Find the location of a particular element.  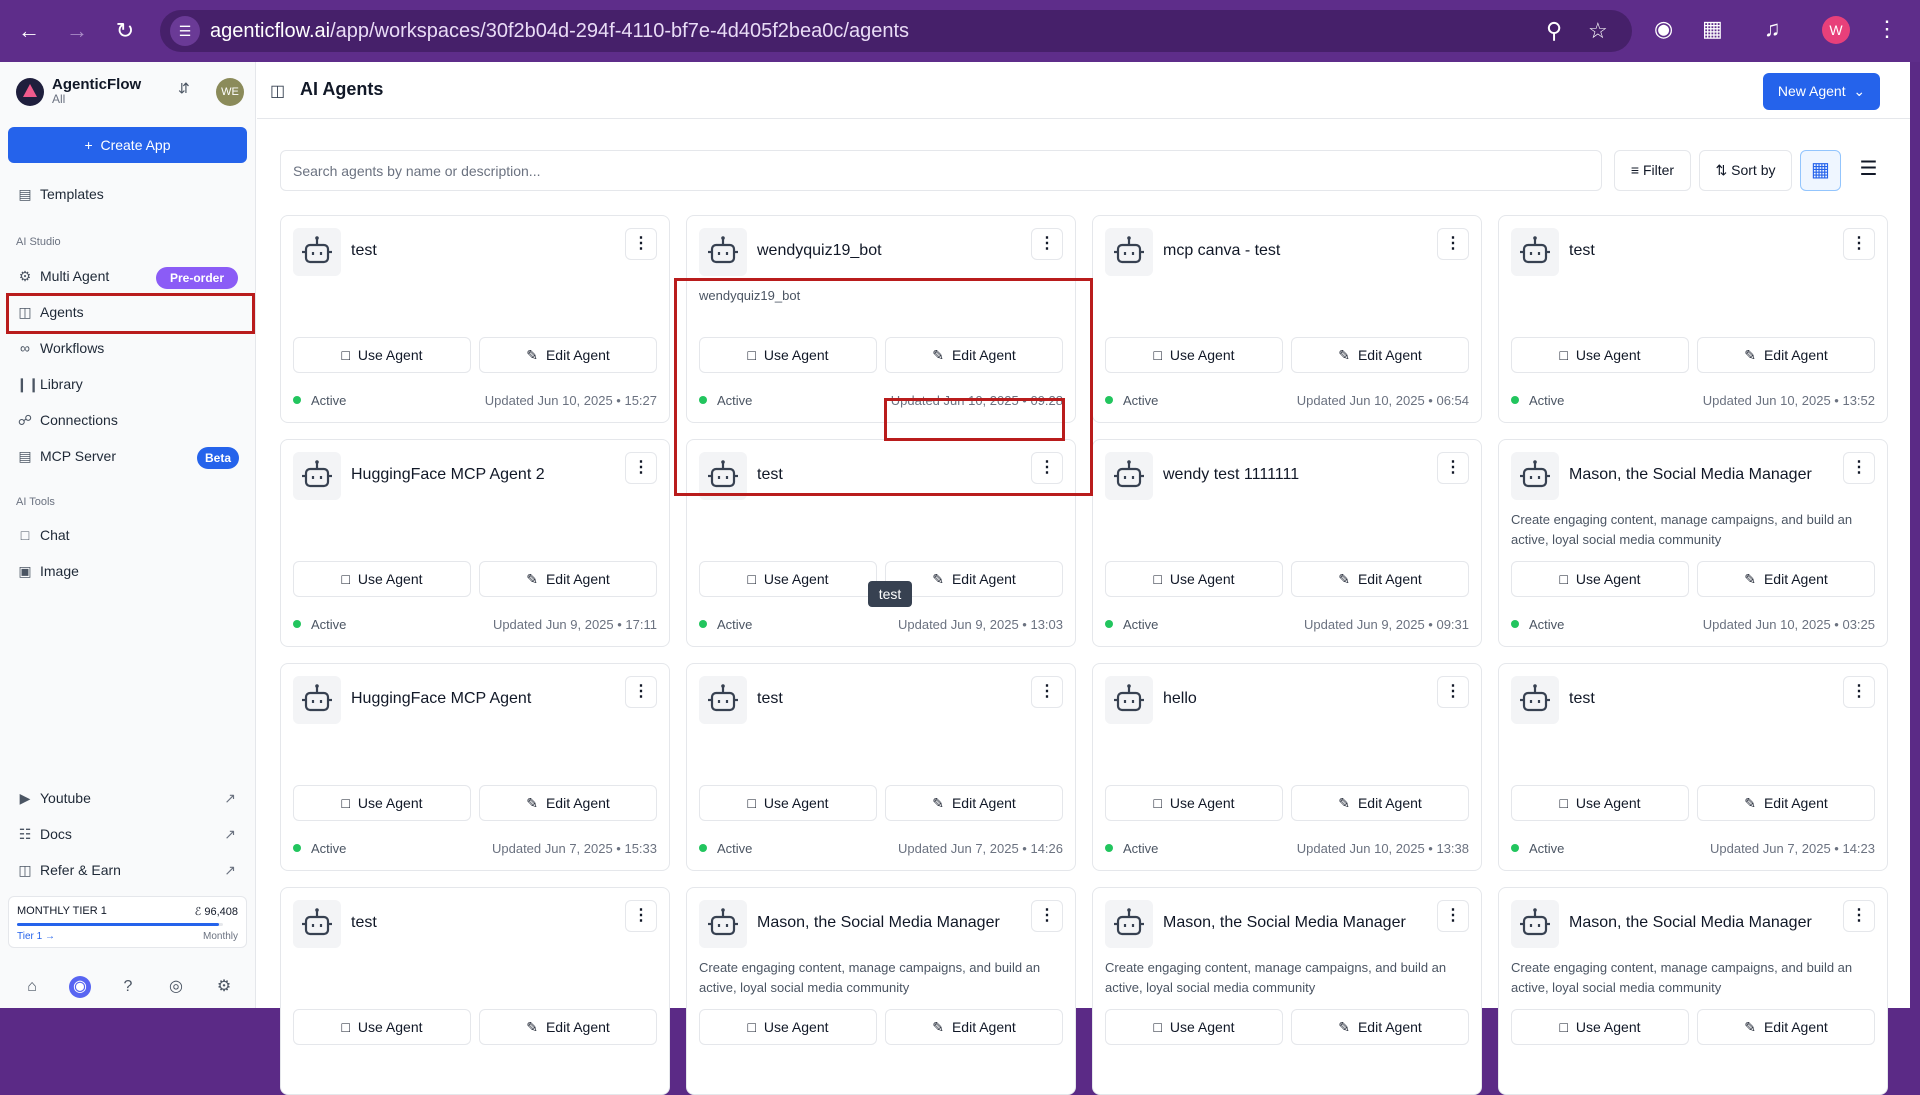

sort-button: ⇅ Sort by is located at coordinates (1745, 170).